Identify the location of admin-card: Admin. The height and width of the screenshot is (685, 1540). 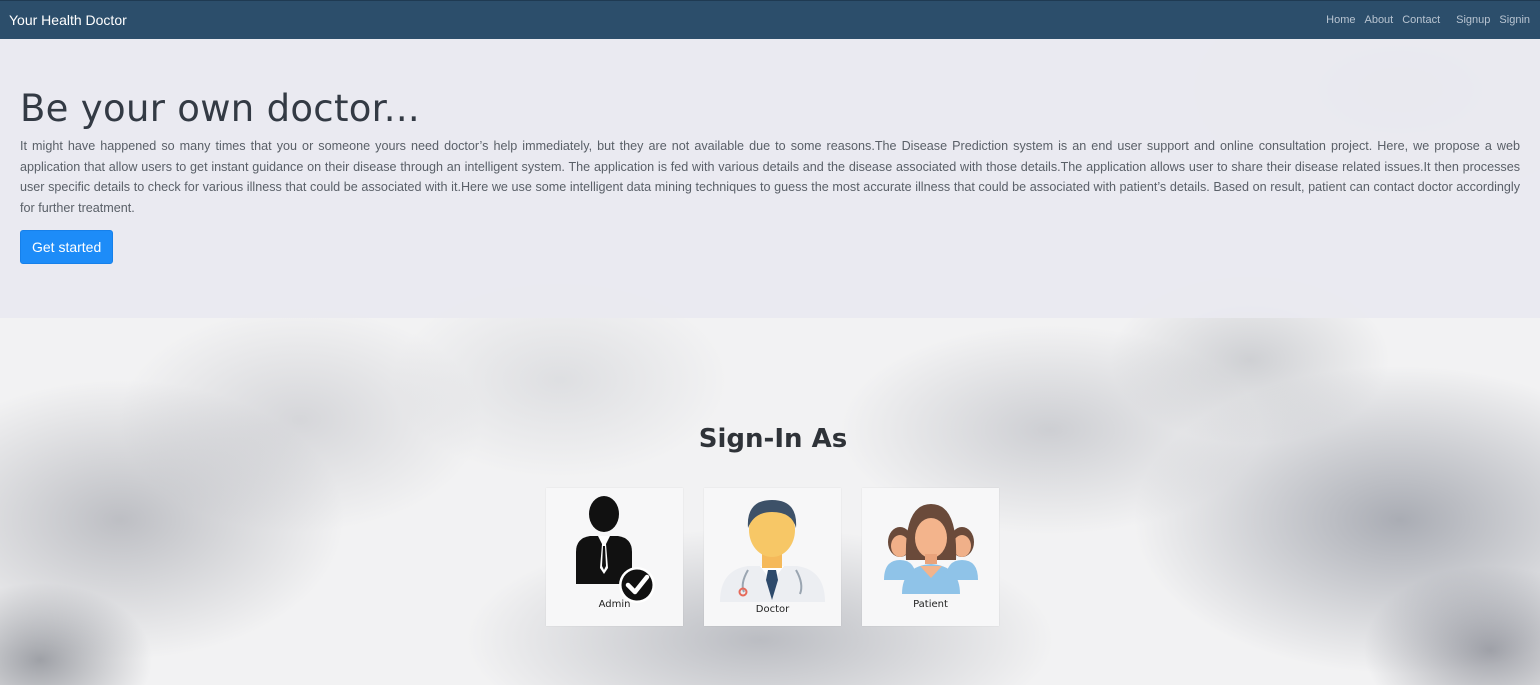
(614, 557).